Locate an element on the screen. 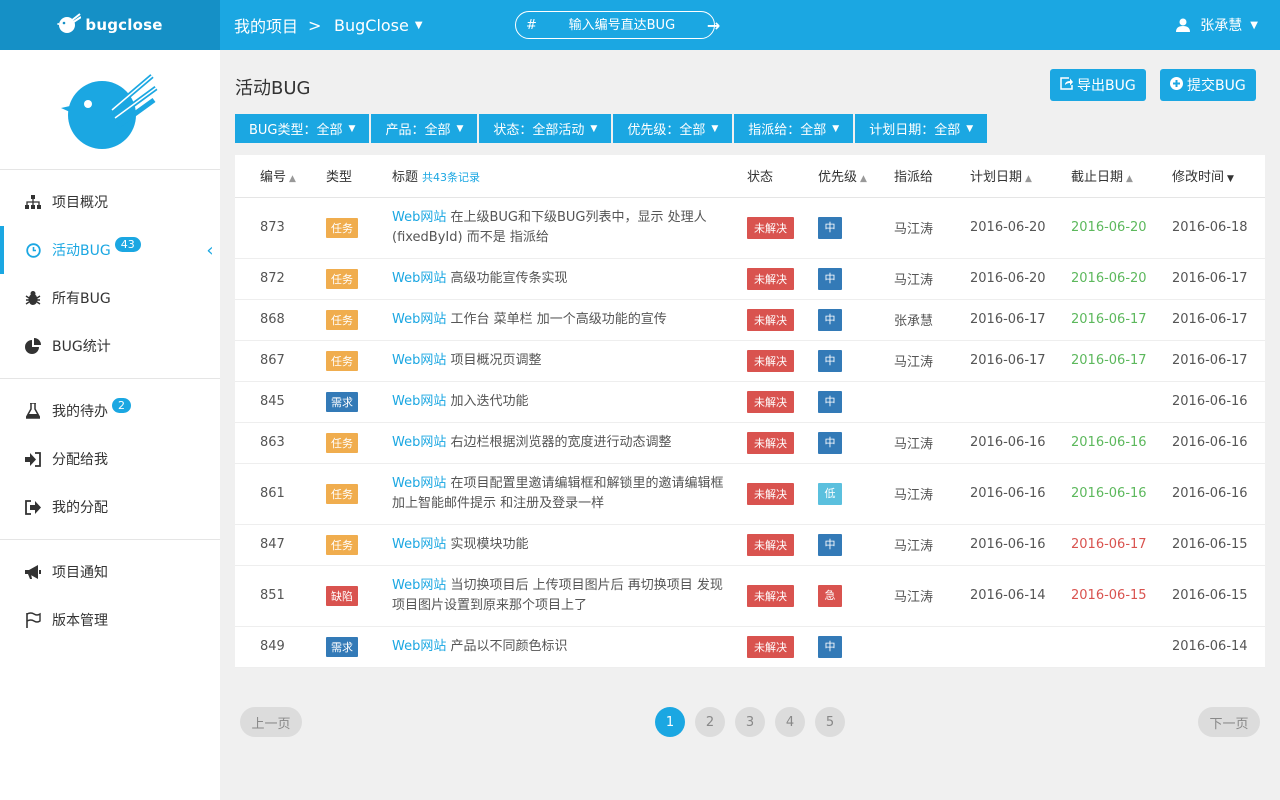  col-modified: 修改时间 ▼ is located at coordinates (1216, 176).